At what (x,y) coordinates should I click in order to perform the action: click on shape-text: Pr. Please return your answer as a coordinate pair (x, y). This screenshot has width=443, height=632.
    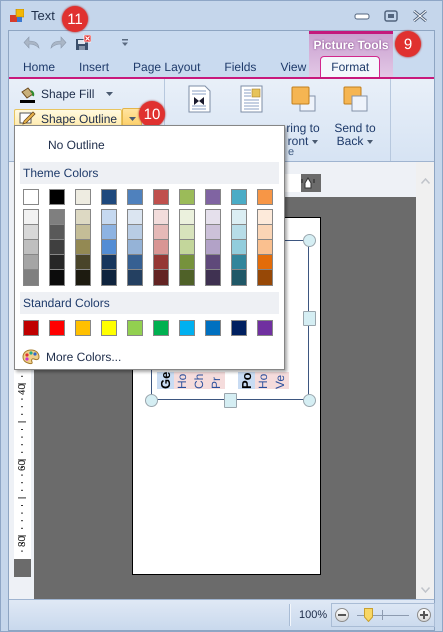
    Looking at the image, I should click on (216, 380).